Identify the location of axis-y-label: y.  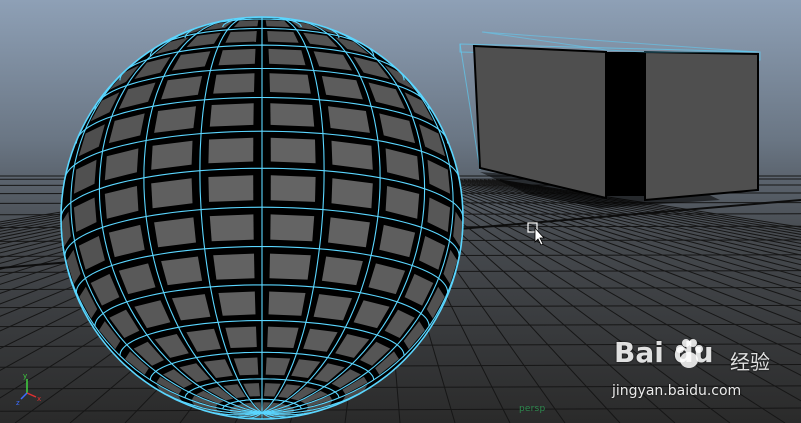
(25, 376).